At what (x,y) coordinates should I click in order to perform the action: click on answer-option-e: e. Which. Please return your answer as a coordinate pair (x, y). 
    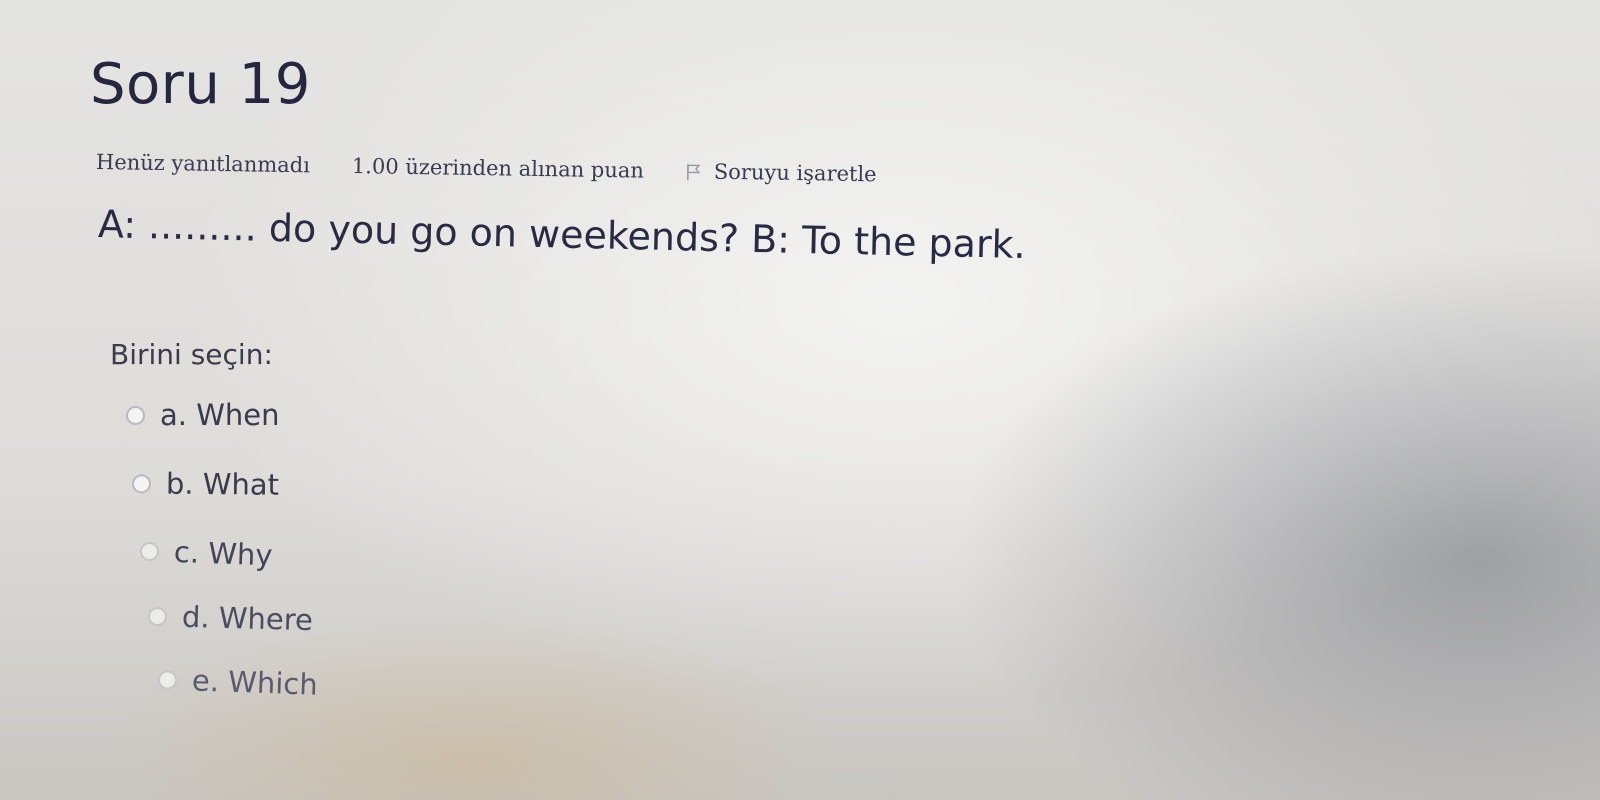
    Looking at the image, I should click on (237, 682).